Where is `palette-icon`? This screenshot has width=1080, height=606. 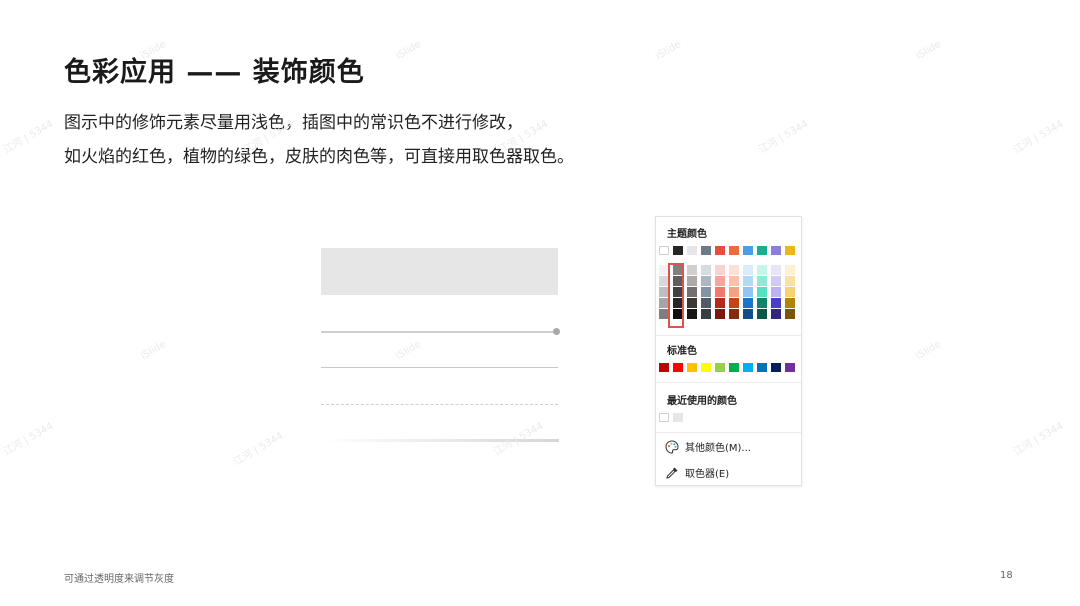 palette-icon is located at coordinates (672, 446).